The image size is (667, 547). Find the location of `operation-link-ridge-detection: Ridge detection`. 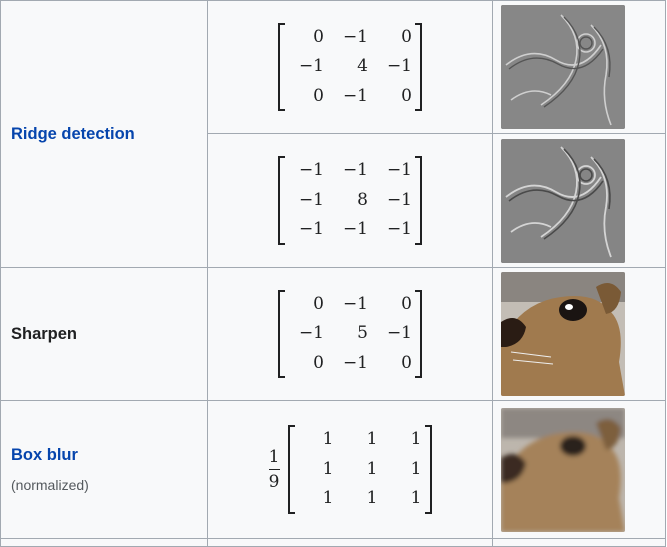

operation-link-ridge-detection: Ridge detection is located at coordinates (73, 134).